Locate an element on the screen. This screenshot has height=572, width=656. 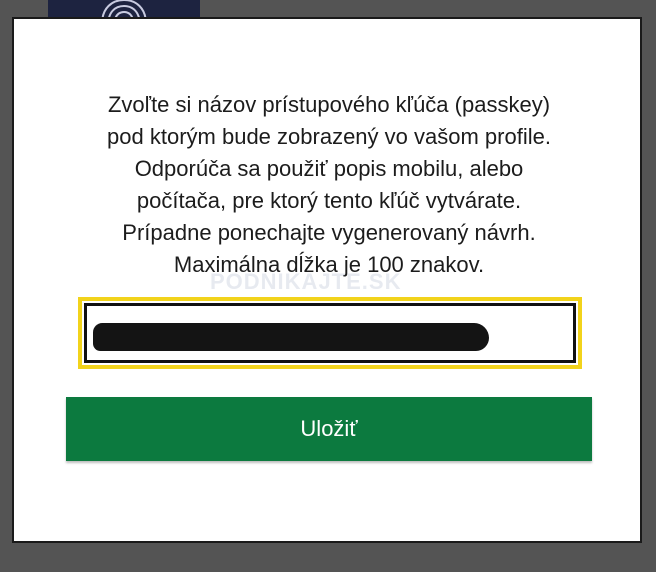
message-line: Maximálna dĺžka je 100 znakov. is located at coordinates (329, 264).